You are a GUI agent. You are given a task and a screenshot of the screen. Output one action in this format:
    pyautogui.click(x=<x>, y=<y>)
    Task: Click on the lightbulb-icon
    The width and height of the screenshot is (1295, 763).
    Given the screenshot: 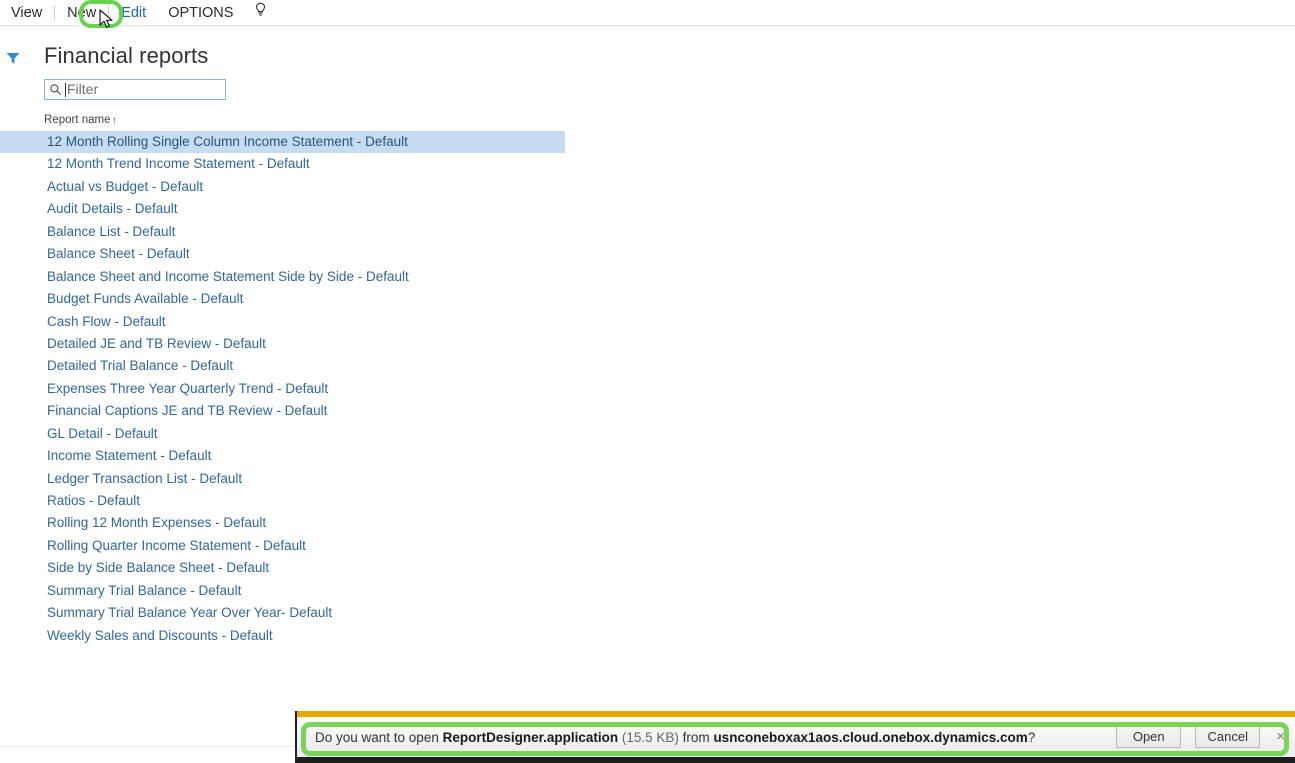 What is the action you would take?
    pyautogui.click(x=260, y=14)
    